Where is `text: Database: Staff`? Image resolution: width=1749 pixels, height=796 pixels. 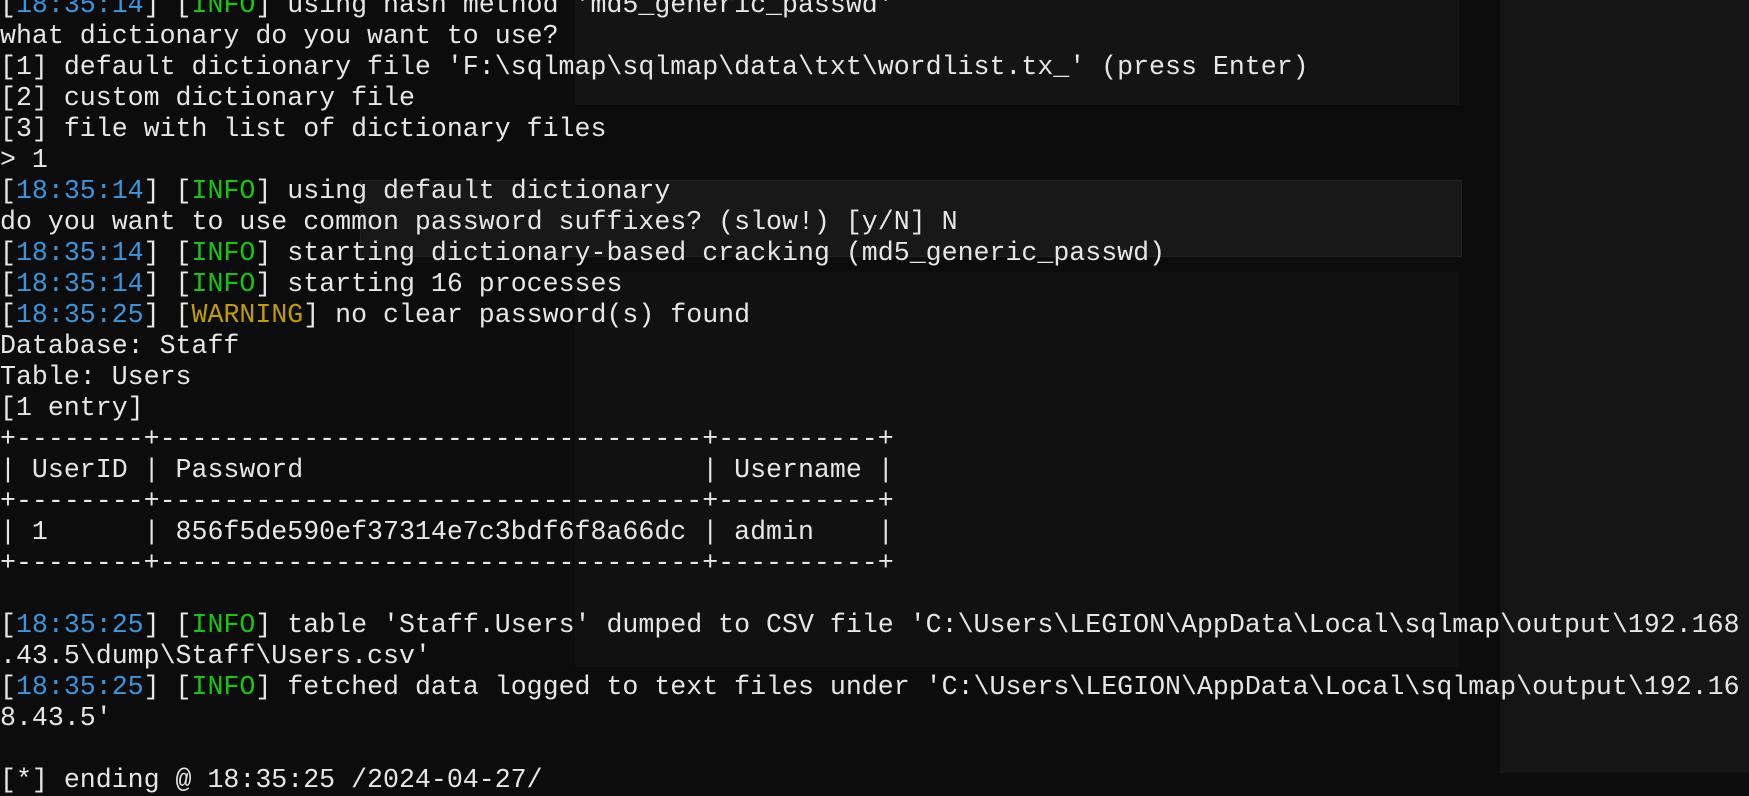
text: Database: Staff is located at coordinates (120, 346).